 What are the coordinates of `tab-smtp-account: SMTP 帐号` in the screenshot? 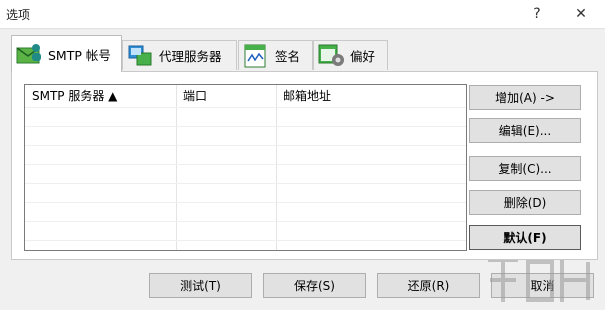 It's located at (66, 53).